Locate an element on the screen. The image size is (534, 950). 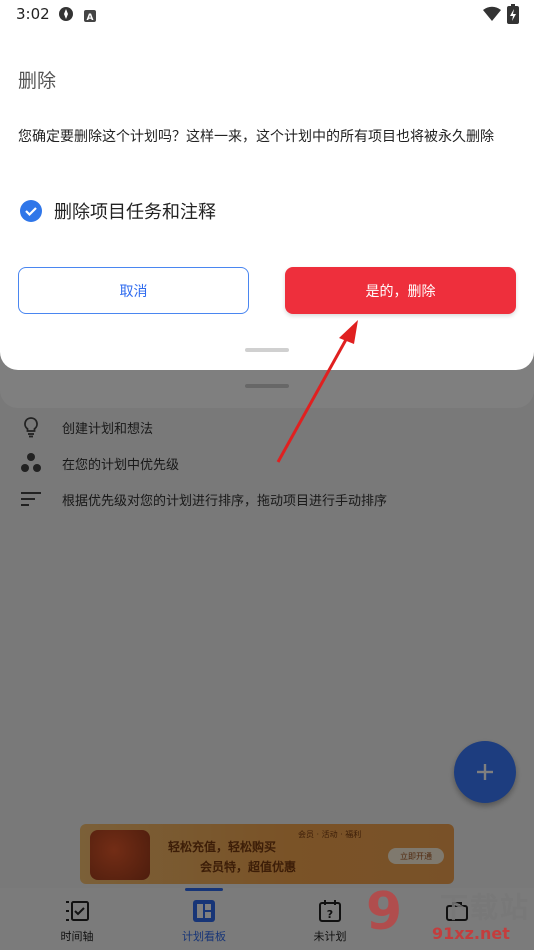
wifi-icon is located at coordinates (492, 16).